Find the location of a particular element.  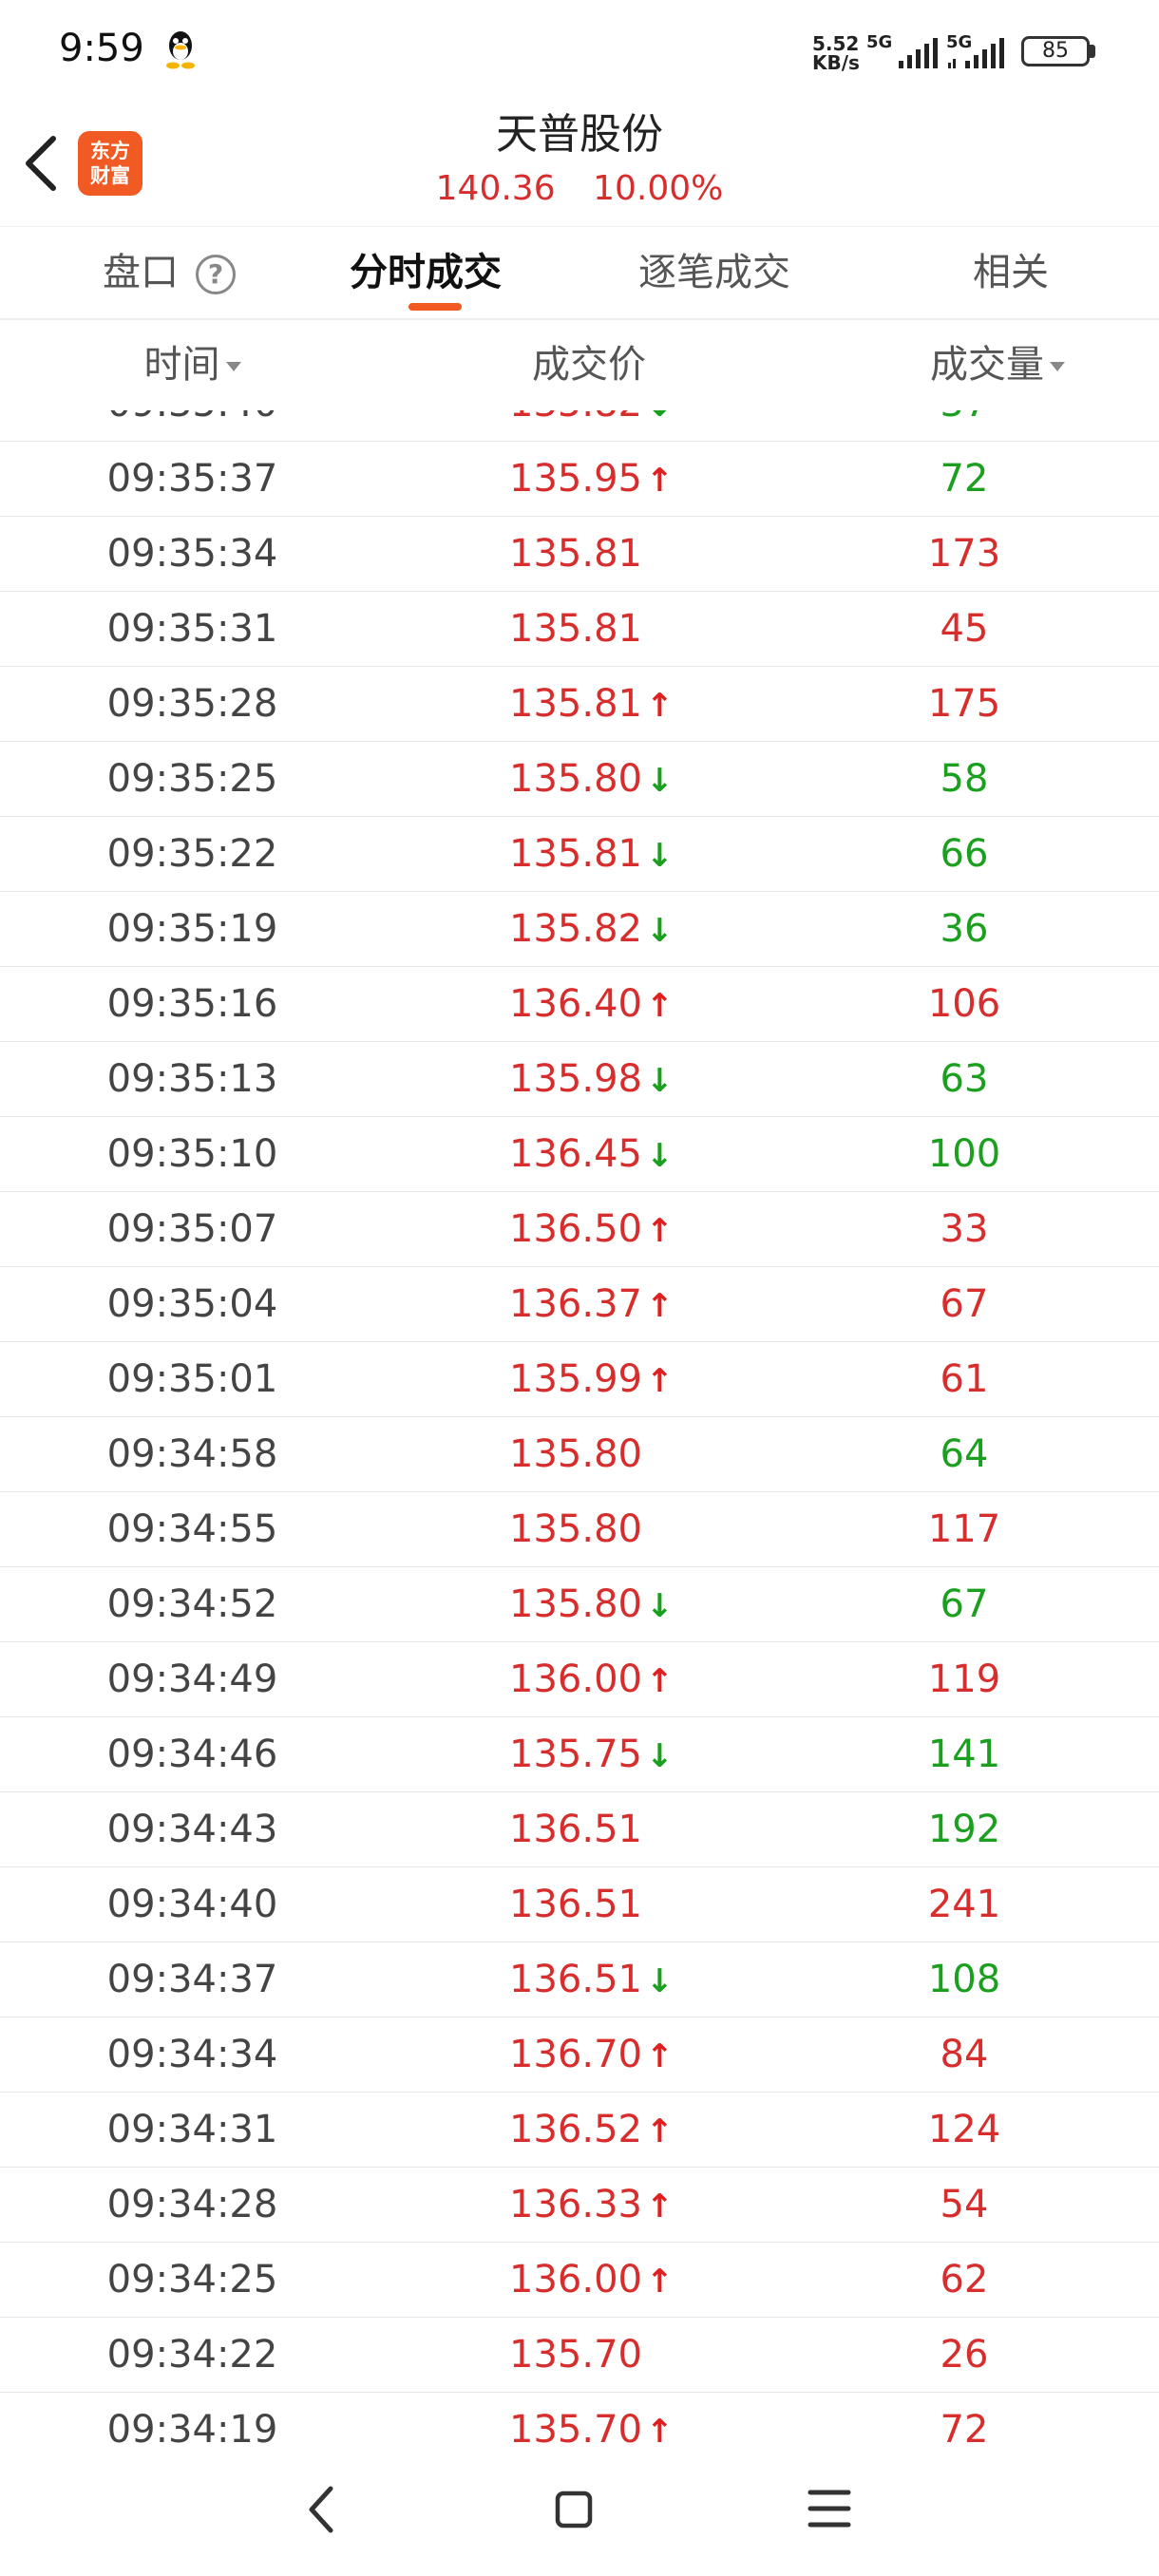

column-time-sort: 时间 is located at coordinates (192, 364).